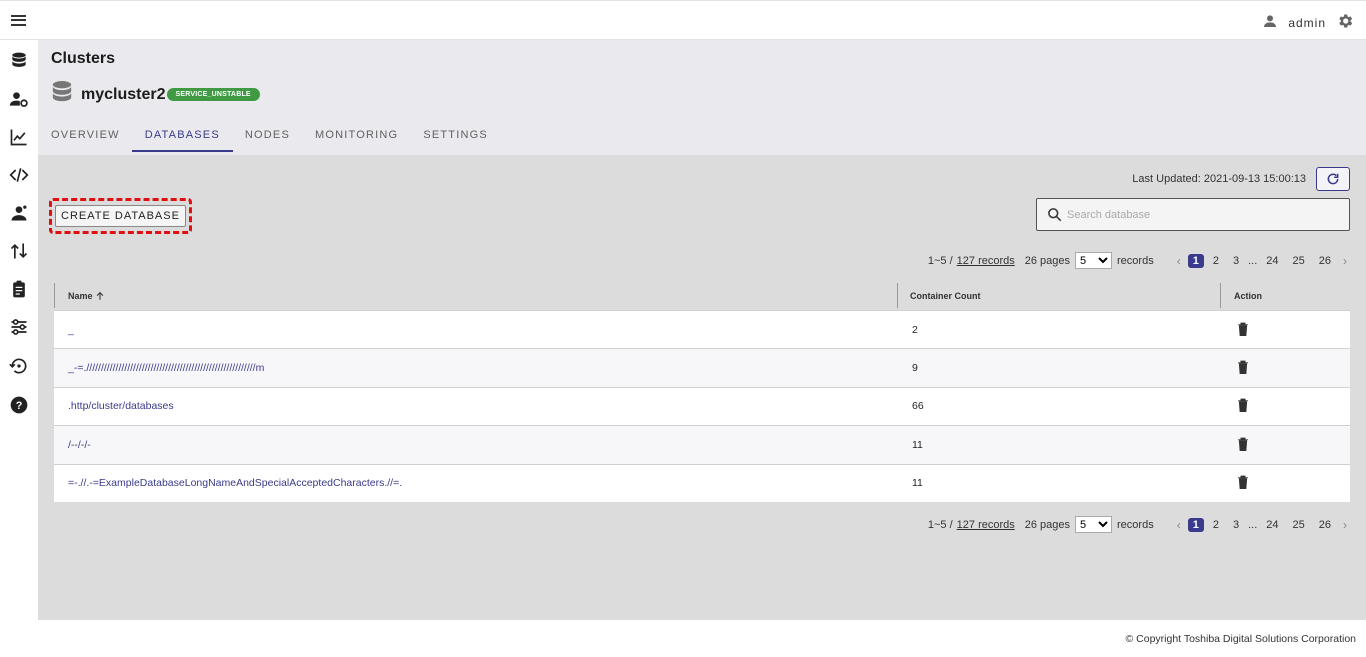 This screenshot has height=657, width=1366. I want to click on gear-icon, so click(1345, 22).